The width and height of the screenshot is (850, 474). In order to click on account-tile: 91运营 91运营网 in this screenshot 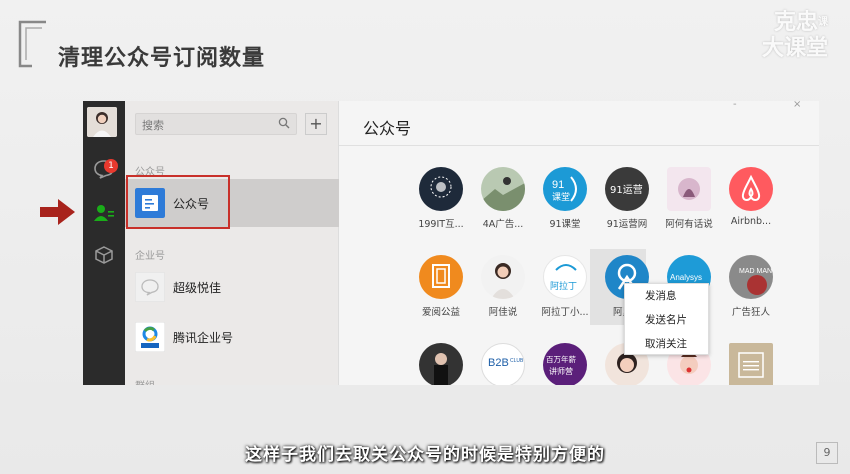, I will do `click(627, 198)`.